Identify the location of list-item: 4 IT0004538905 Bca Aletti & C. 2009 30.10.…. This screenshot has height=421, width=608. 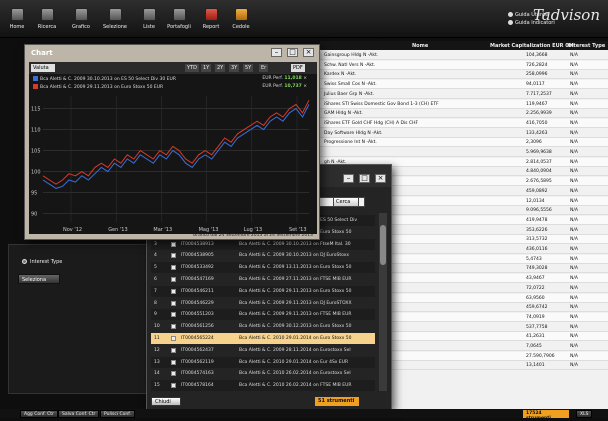
(263, 255).